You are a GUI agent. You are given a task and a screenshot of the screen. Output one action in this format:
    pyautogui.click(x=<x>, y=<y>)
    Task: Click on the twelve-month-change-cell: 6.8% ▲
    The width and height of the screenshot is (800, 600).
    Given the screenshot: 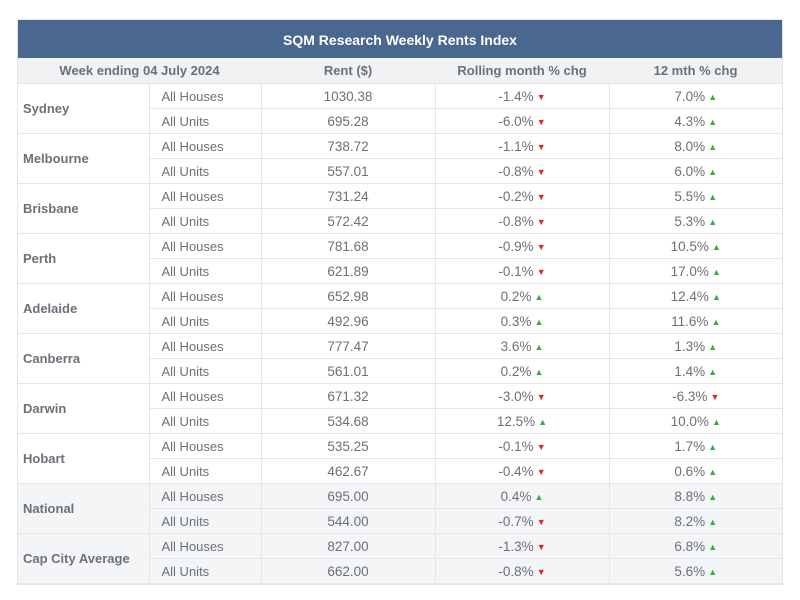 What is the action you would take?
    pyautogui.click(x=695, y=546)
    